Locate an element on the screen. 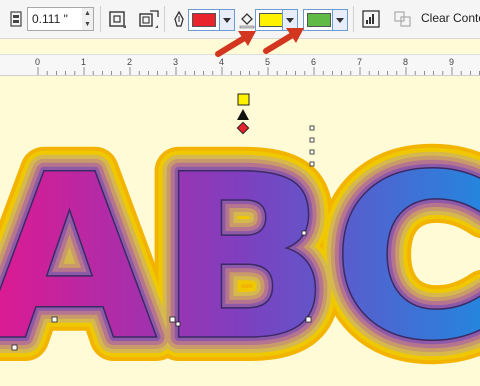  contour-start-handle is located at coordinates (243, 99).